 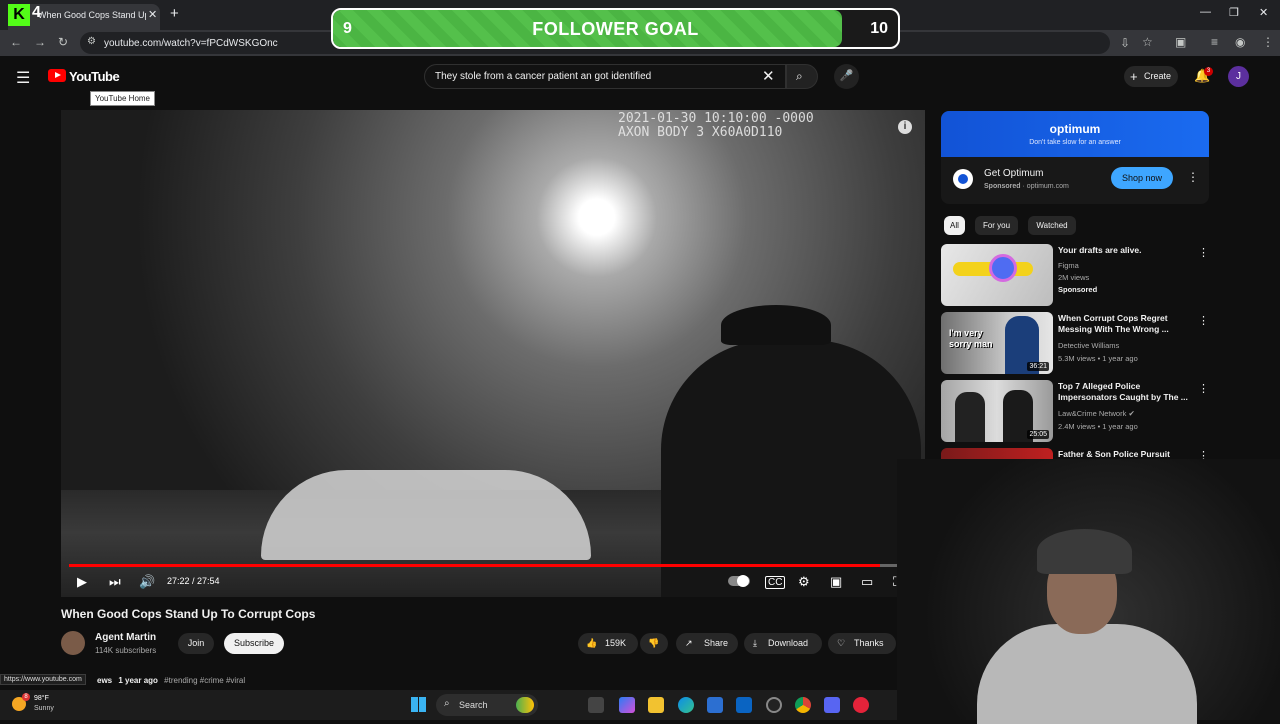 What do you see at coordinates (1003, 268) in the screenshot?
I see `thumb-disc-shape` at bounding box center [1003, 268].